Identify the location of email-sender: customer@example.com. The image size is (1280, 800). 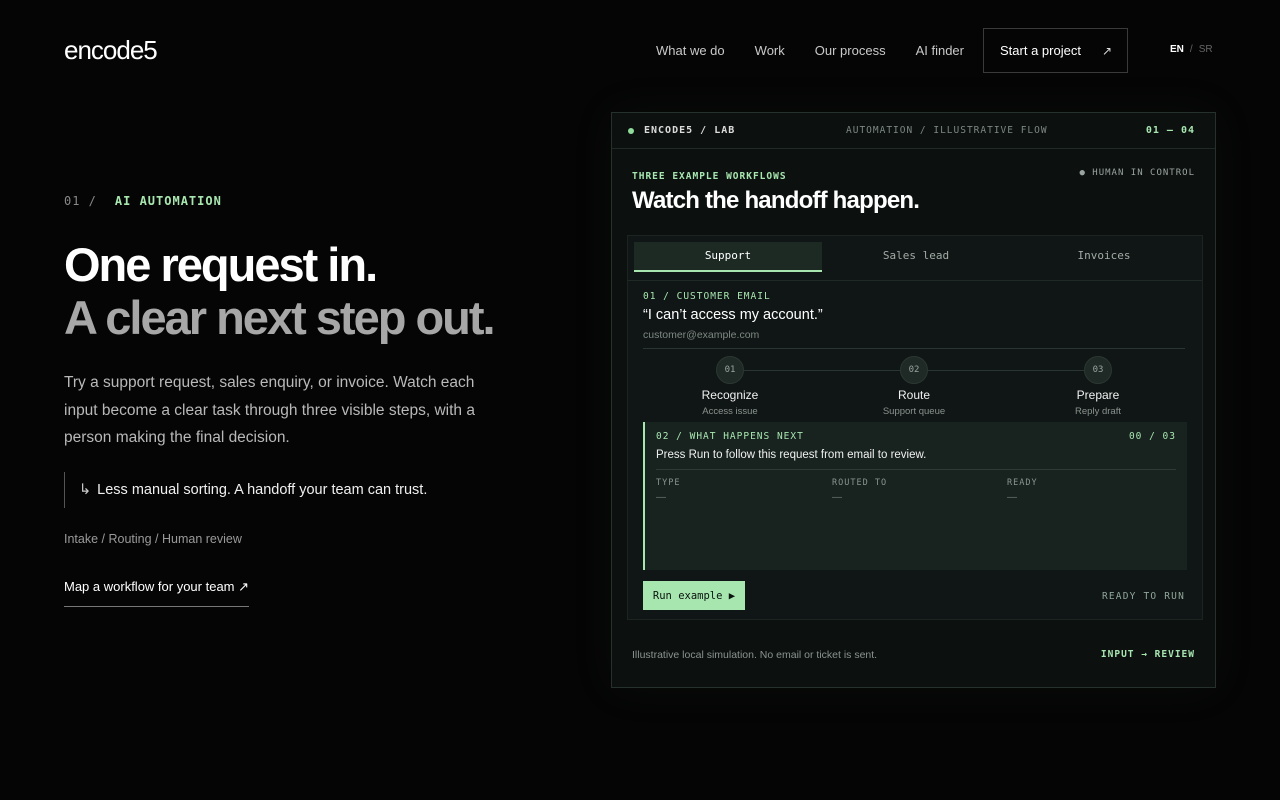
(701, 335).